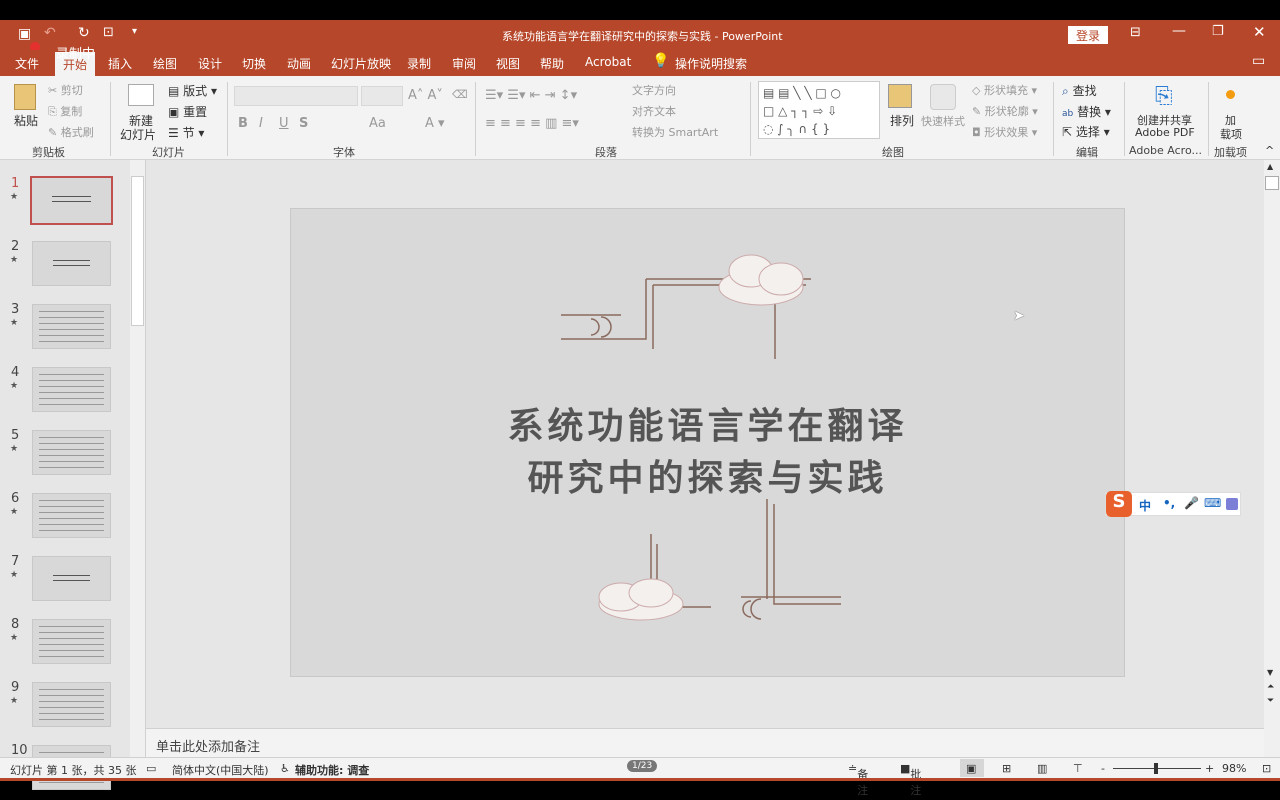 The image size is (1280, 800). Describe the element at coordinates (84, 33) in the screenshot. I see `redo-icon: ↻` at that location.